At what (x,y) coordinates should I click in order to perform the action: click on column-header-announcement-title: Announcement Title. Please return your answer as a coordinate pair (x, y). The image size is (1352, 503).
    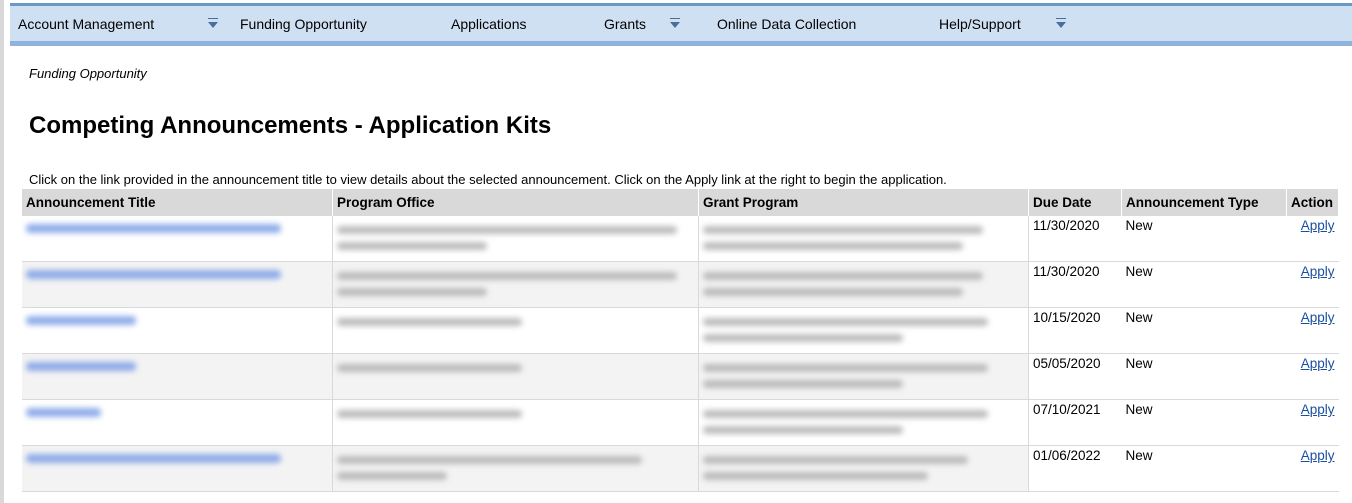
    Looking at the image, I should click on (177, 202).